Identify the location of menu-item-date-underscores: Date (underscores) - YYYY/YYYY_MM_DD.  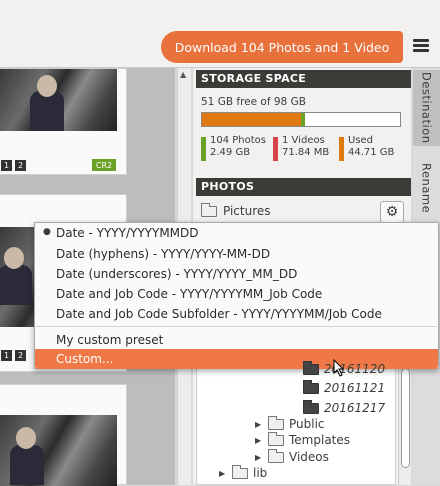
(176, 274).